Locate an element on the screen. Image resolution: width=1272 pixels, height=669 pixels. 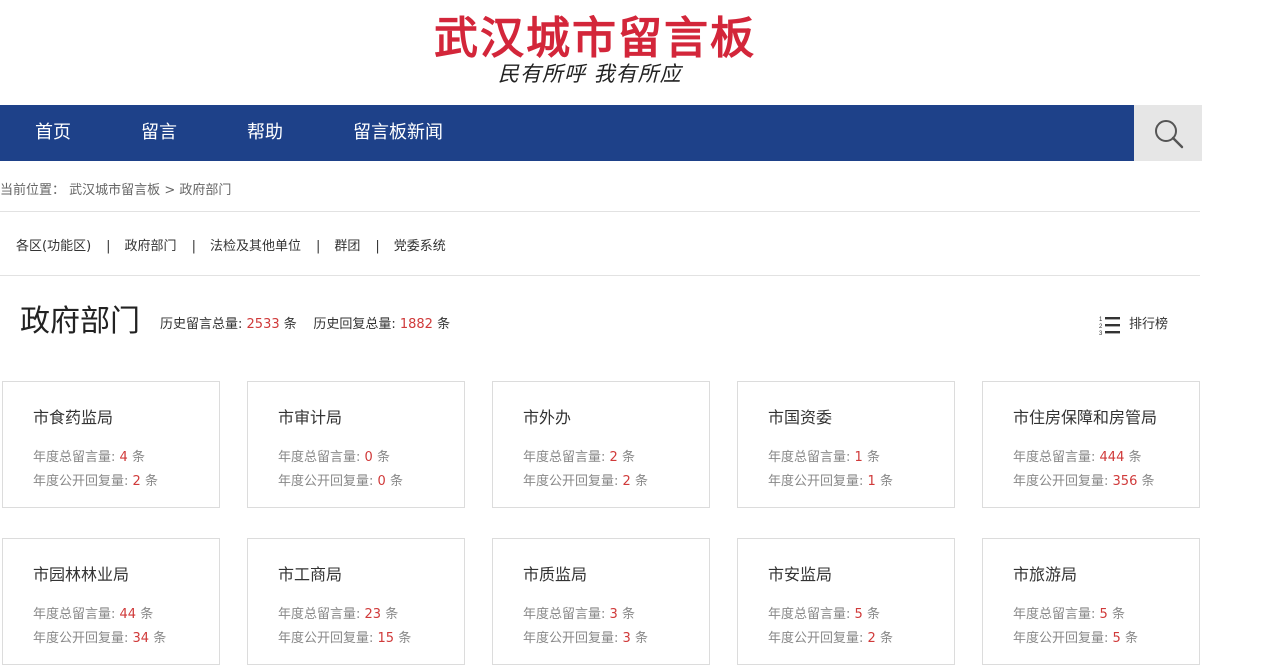
ranking-label: 排行榜 is located at coordinates (1149, 324).